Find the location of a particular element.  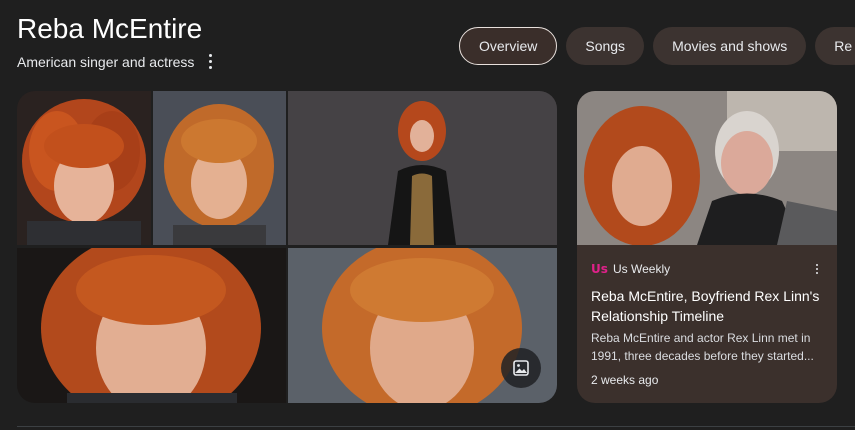

image-search-icon is located at coordinates (521, 368).